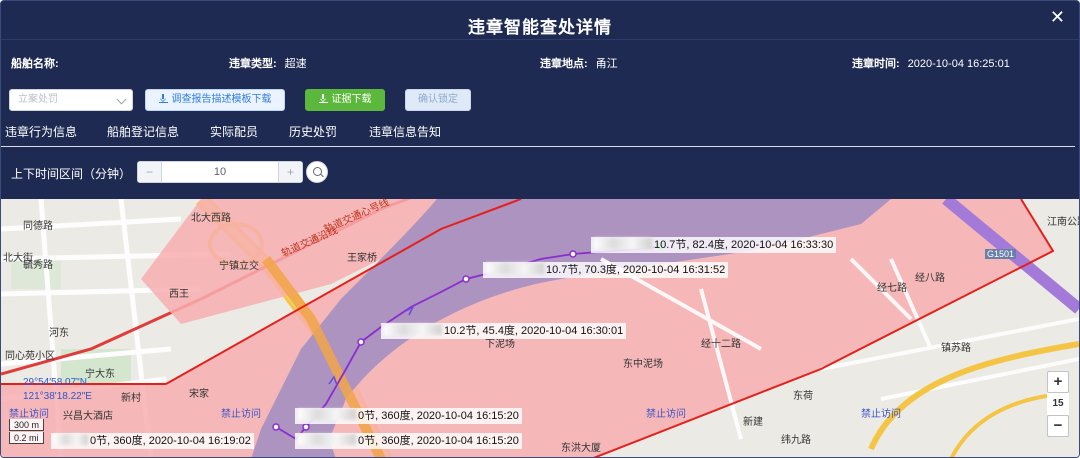  What do you see at coordinates (317, 172) in the screenshot?
I see `search-icon` at bounding box center [317, 172].